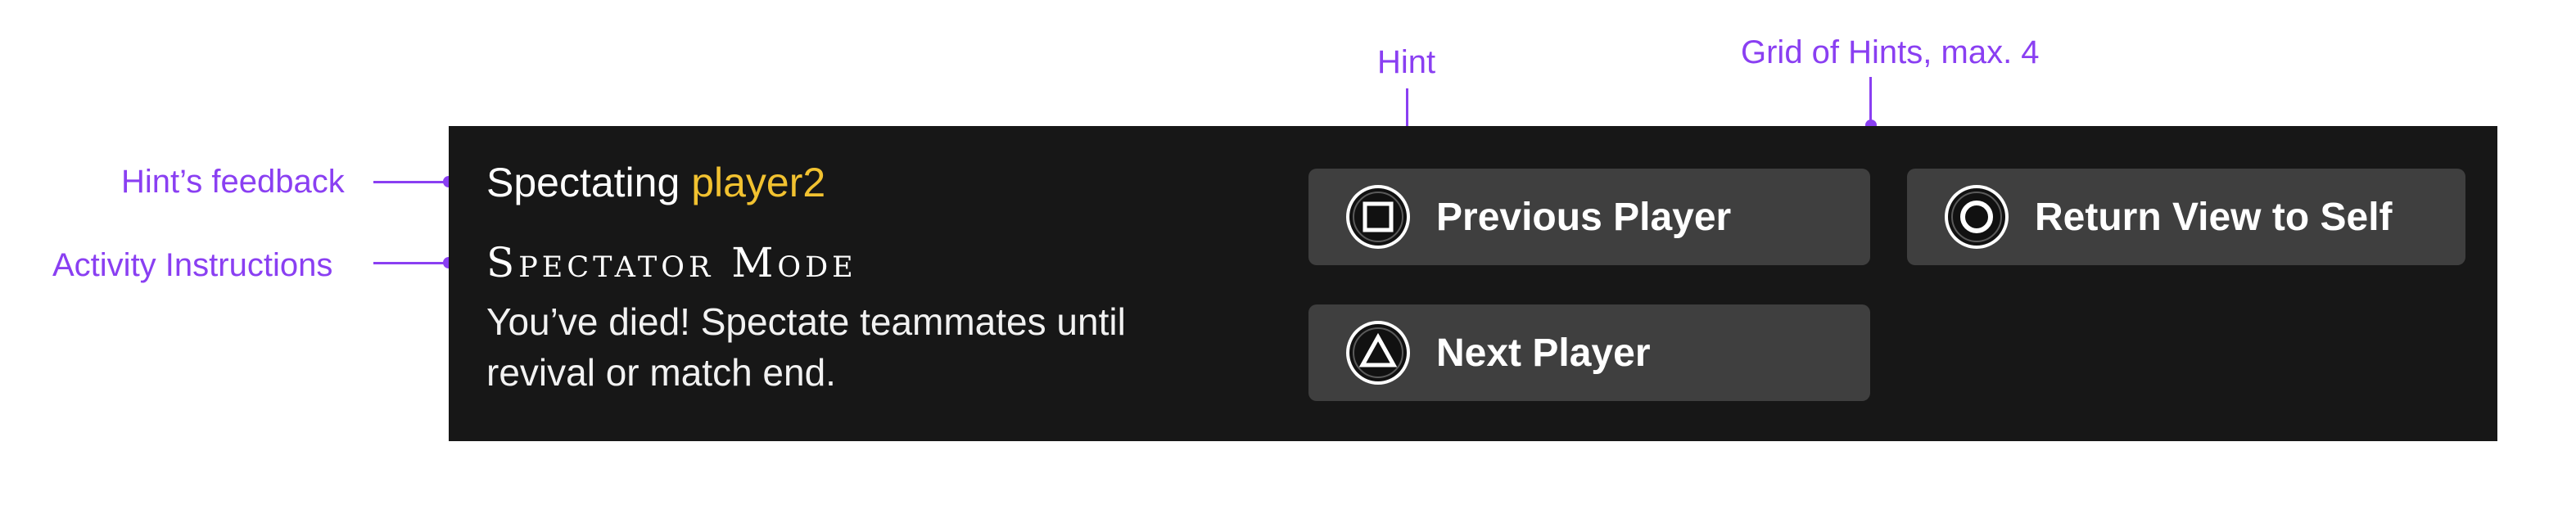 The width and height of the screenshot is (2576, 532). Describe the element at coordinates (1977, 217) in the screenshot. I see `circle-button-icon` at that location.